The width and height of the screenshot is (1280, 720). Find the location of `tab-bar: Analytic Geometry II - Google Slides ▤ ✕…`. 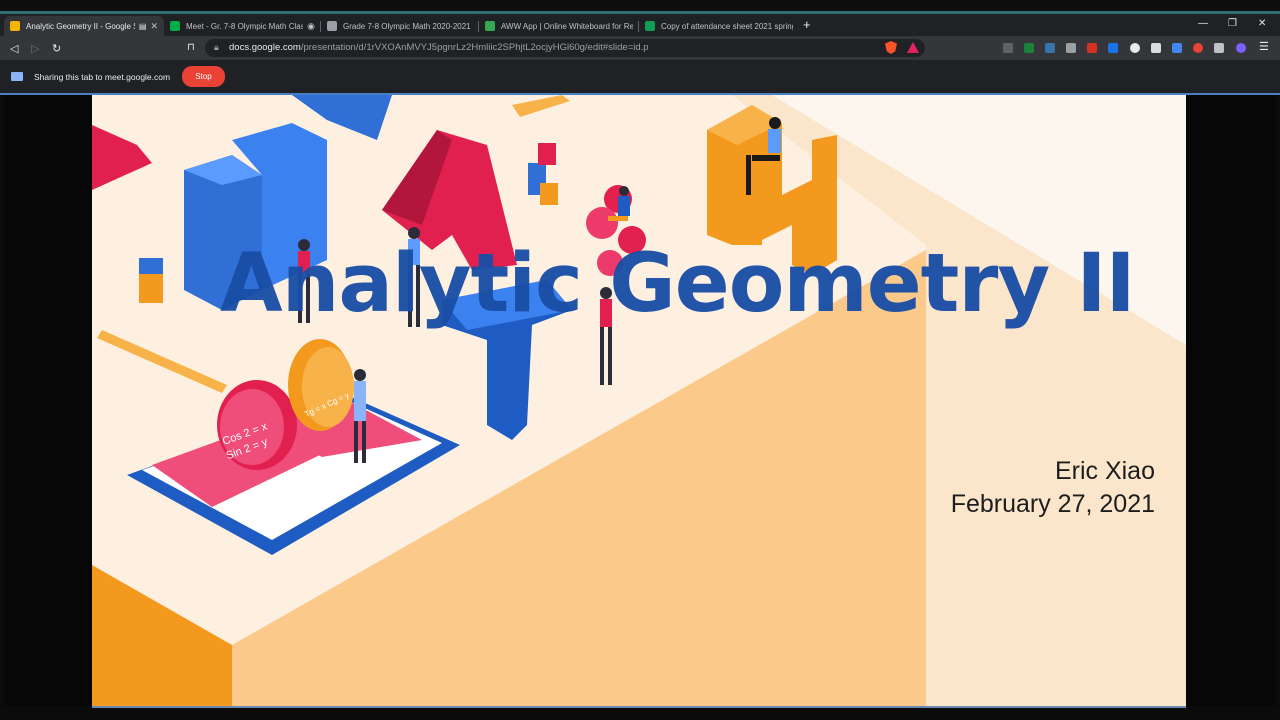

tab-bar: Analytic Geometry II - Google Slides ▤ ✕… is located at coordinates (640, 25).